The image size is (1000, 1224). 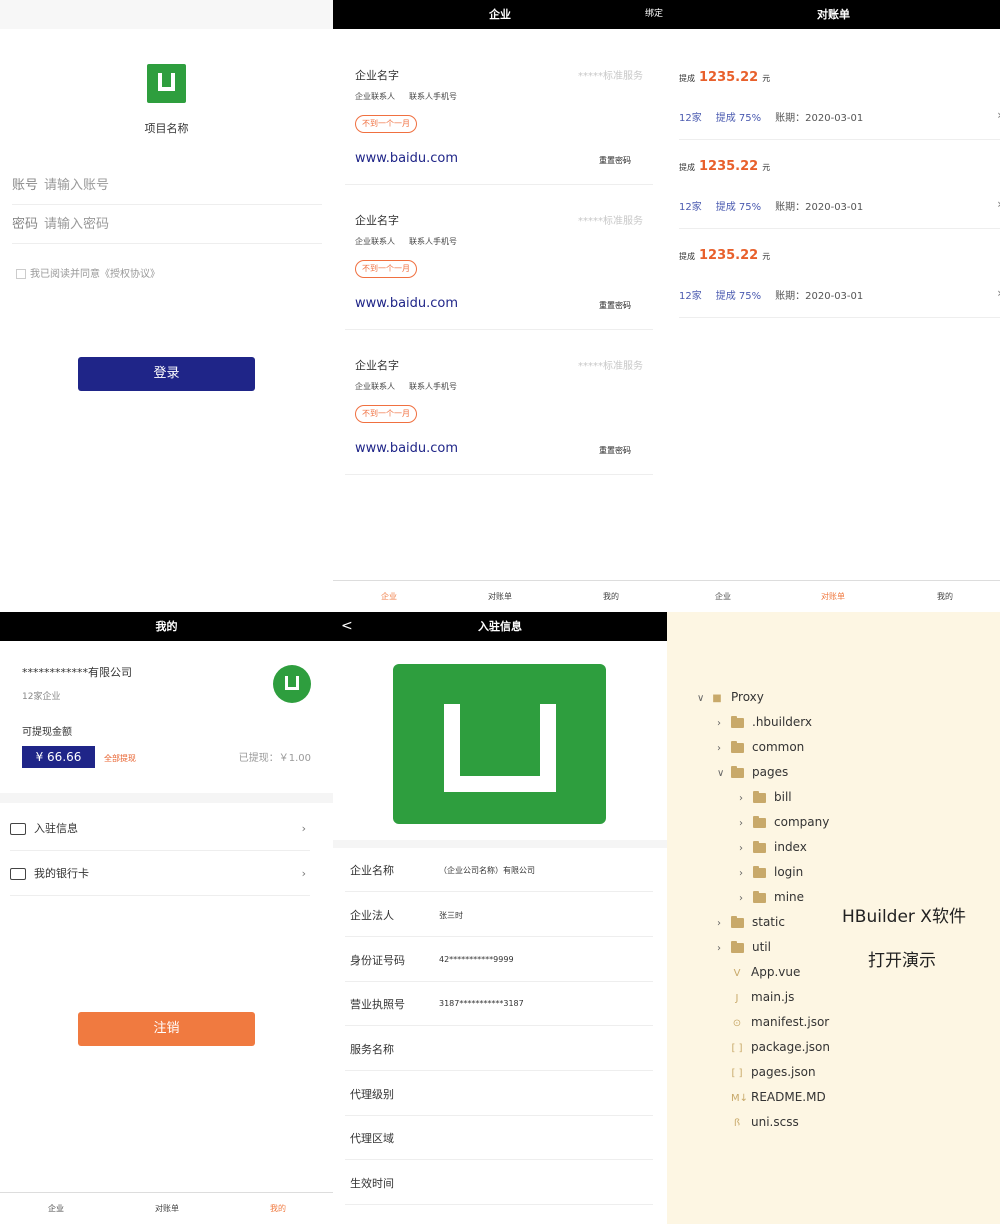 I want to click on tree-item: Jmain.js, so click(x=763, y=997).